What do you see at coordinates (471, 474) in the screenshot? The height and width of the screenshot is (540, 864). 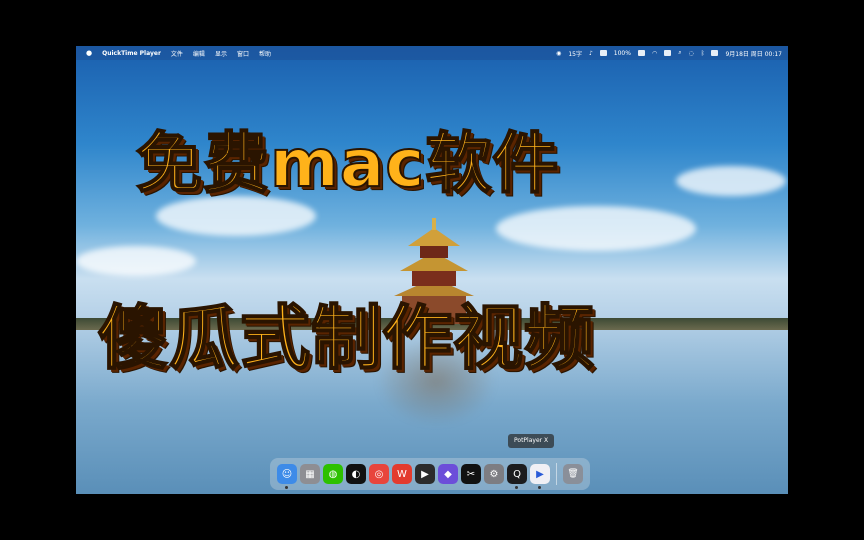 I see `capcut-icon: ✂` at bounding box center [471, 474].